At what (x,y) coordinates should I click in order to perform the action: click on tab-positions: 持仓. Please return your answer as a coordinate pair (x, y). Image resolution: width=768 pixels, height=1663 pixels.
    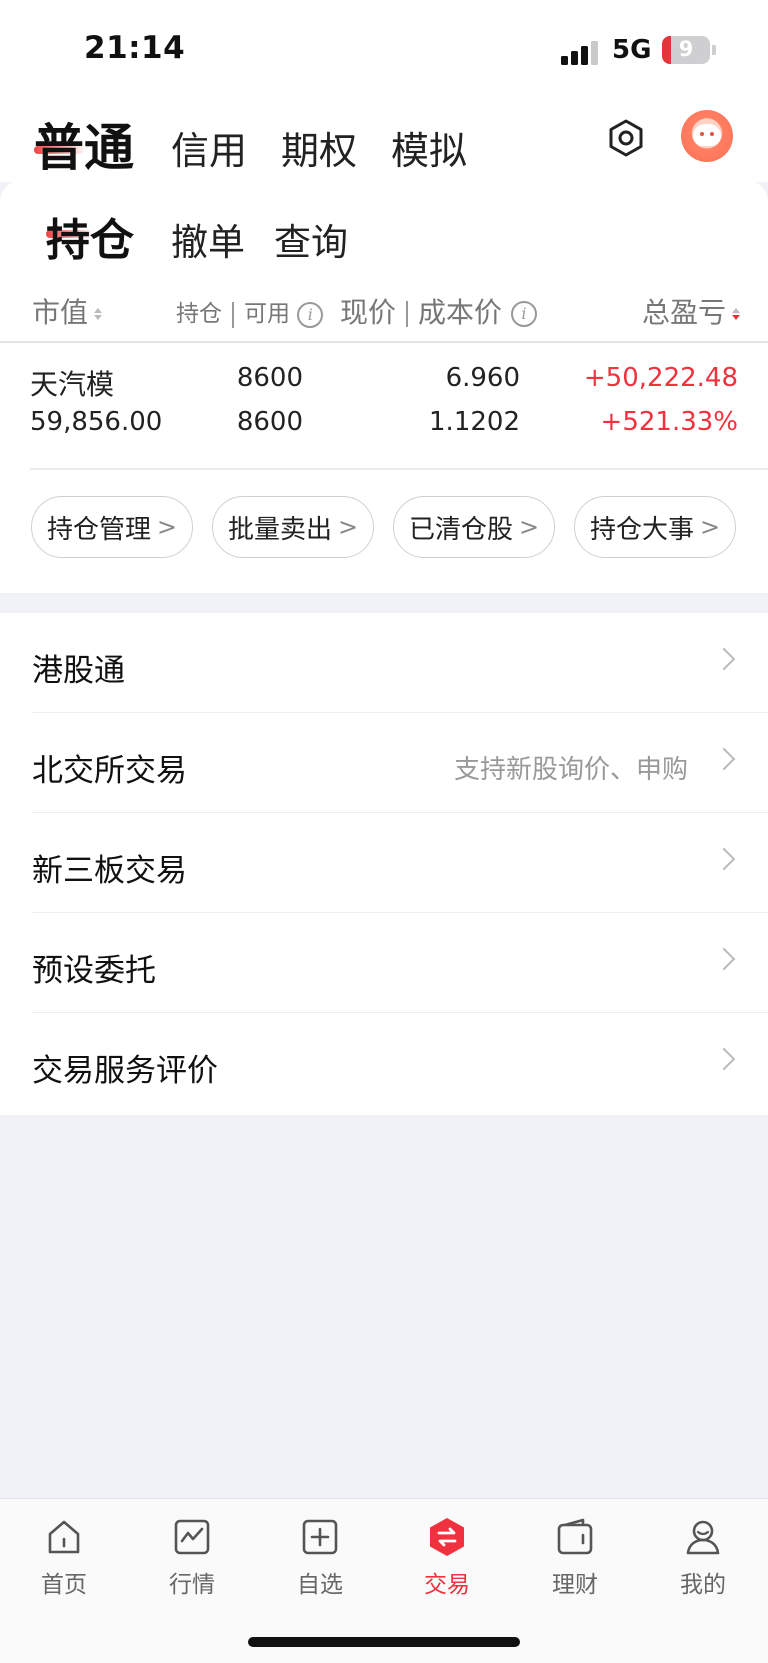
    Looking at the image, I should click on (90, 236).